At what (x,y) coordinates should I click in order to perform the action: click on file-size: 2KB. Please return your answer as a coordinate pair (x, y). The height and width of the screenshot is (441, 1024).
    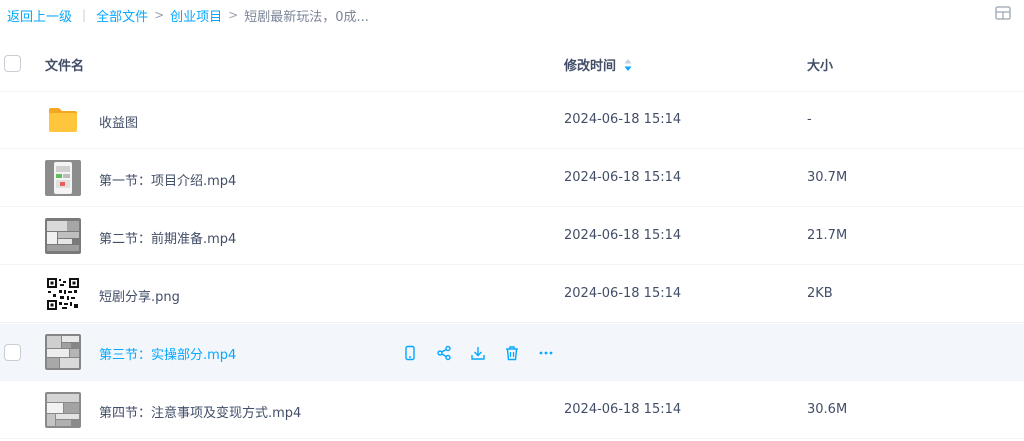
    Looking at the image, I should click on (820, 293).